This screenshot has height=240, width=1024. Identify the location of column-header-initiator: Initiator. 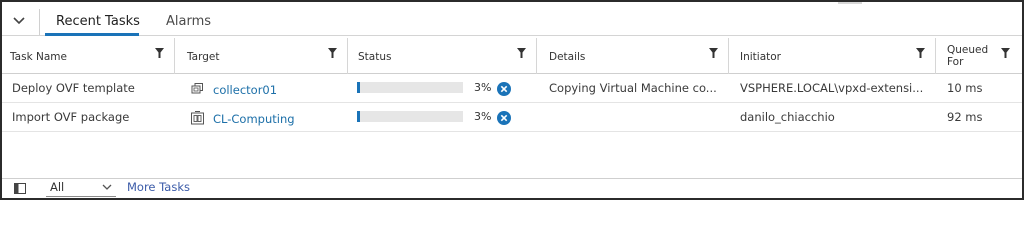
(832, 56).